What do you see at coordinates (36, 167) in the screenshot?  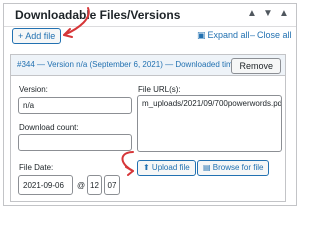 I see `file-date-label: File Date:` at bounding box center [36, 167].